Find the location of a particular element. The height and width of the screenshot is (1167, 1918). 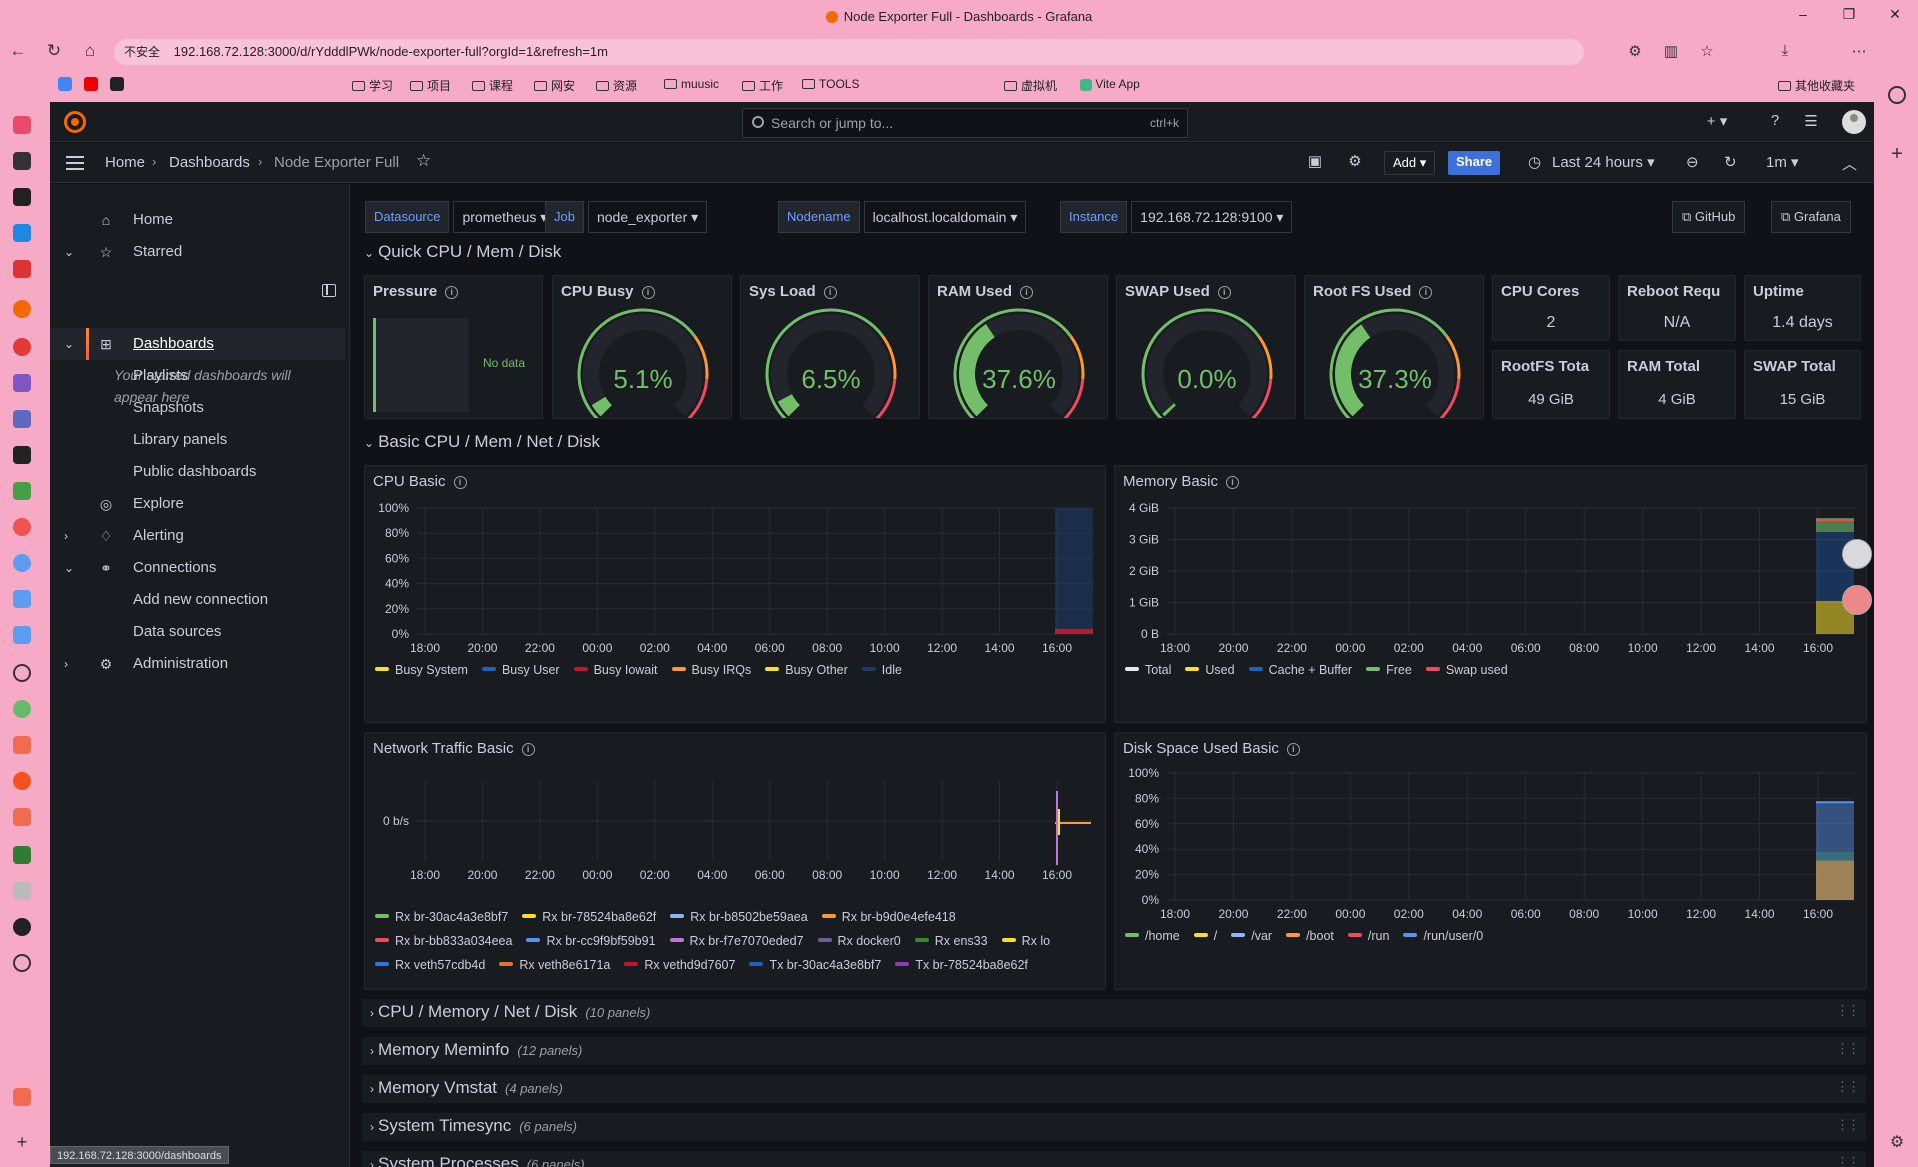

variable-instance: Instance 192.168.72.128:9100 ▾ is located at coordinates (1176, 217).